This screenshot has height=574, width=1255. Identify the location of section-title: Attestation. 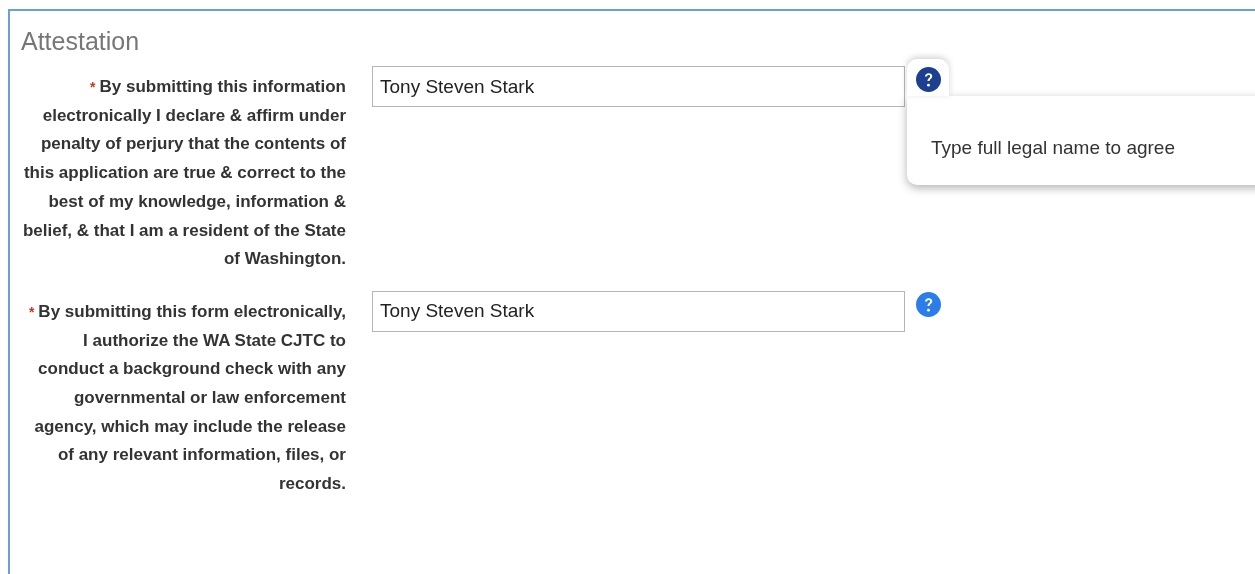
(80, 41).